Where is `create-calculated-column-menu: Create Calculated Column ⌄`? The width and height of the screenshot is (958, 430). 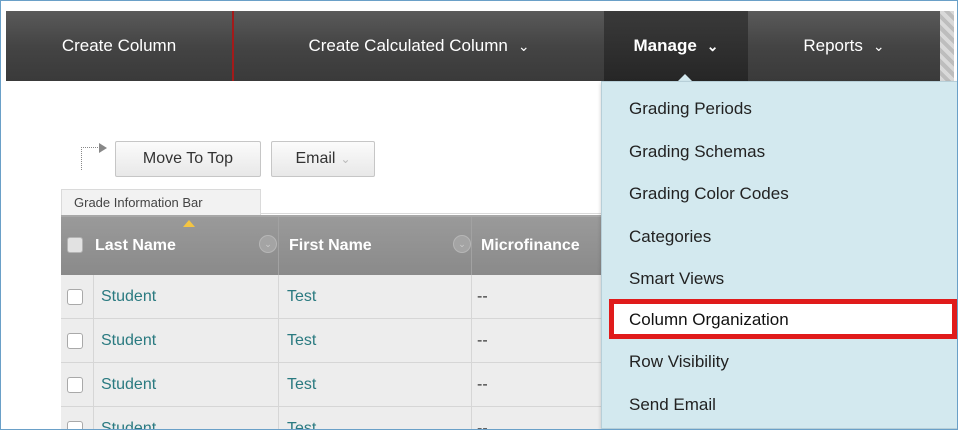 create-calculated-column-menu: Create Calculated Column ⌄ is located at coordinates (419, 46).